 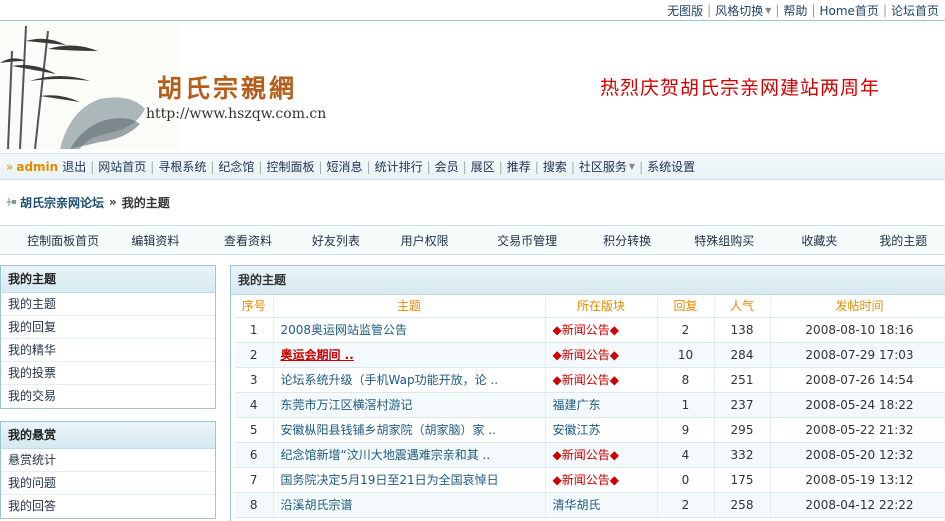 I want to click on control-panel-tab: 好友列表, so click(x=336, y=240).